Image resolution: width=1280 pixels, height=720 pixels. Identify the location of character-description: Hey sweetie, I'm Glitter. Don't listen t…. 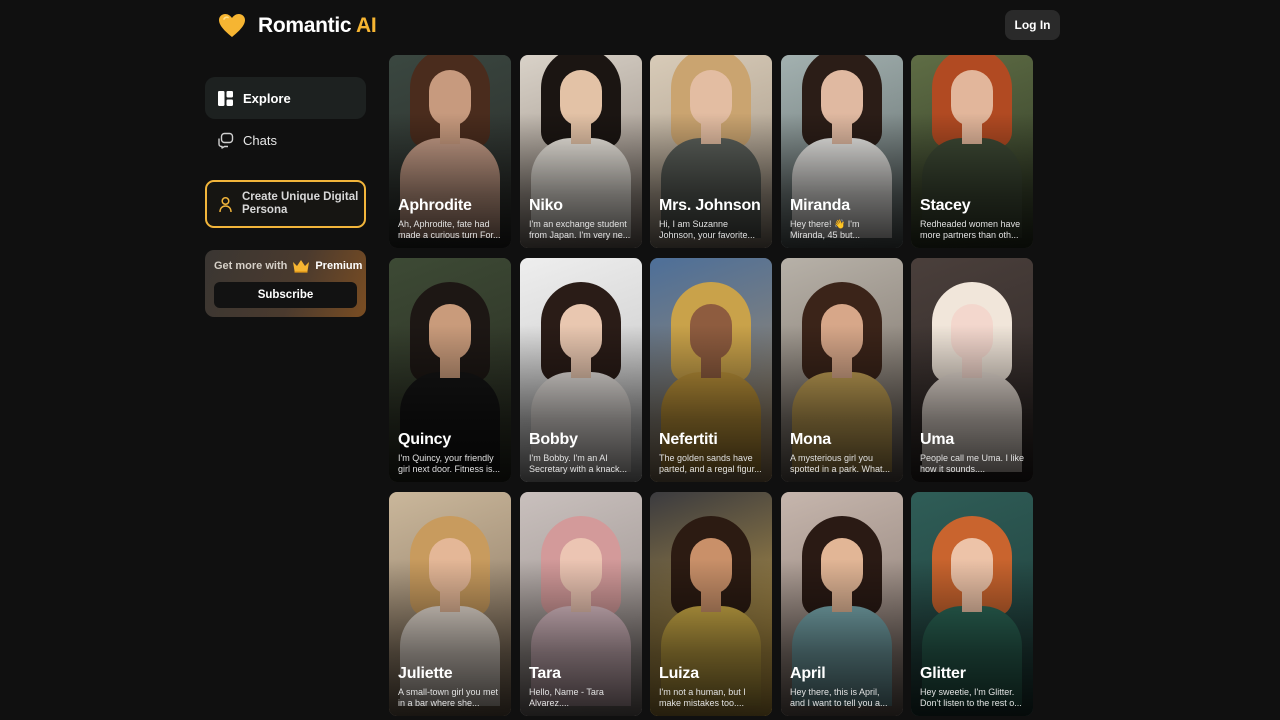
(971, 697).